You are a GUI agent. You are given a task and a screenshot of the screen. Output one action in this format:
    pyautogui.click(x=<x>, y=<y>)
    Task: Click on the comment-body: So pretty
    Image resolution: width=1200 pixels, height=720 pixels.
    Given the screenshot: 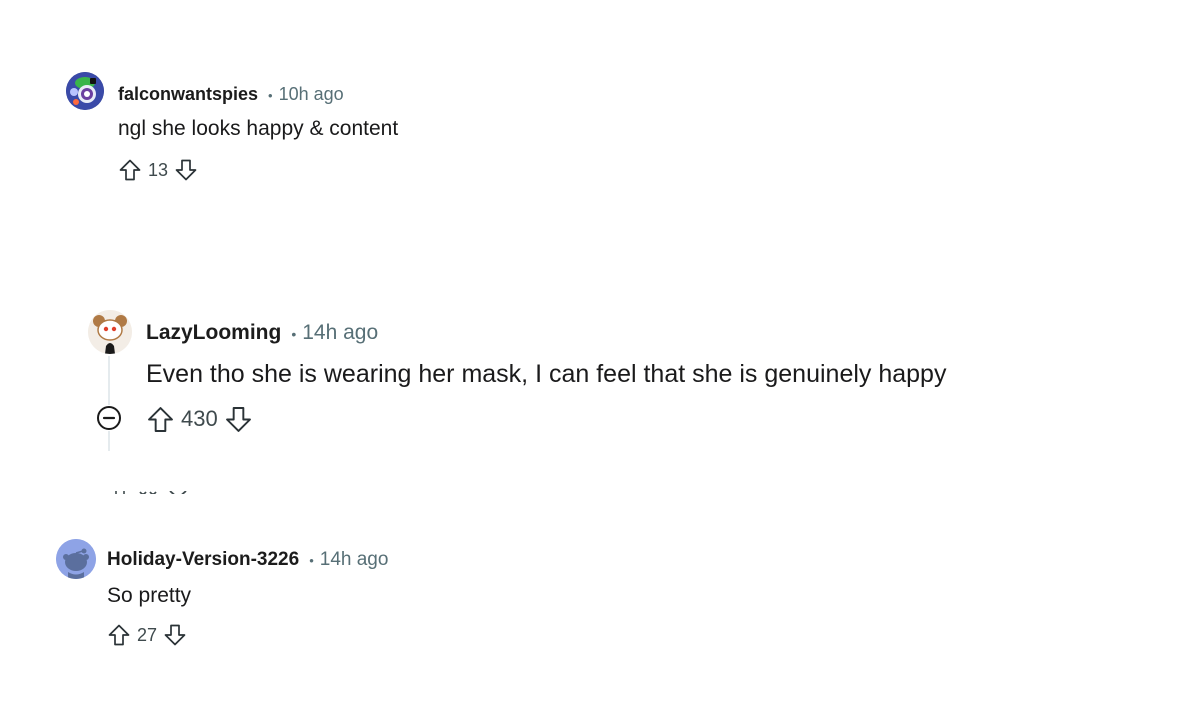 What is the action you would take?
    pyautogui.click(x=149, y=595)
    